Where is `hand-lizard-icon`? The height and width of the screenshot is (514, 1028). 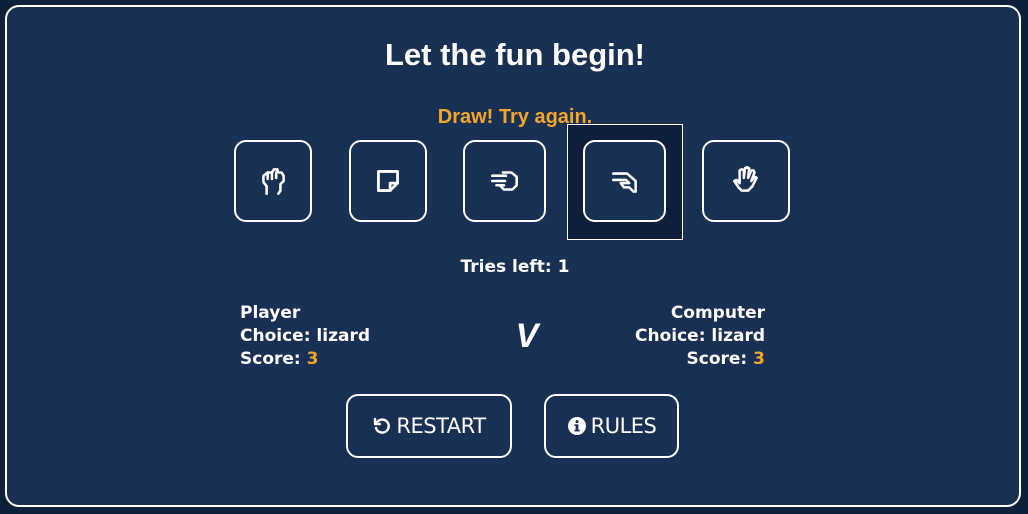 hand-lizard-icon is located at coordinates (624, 182).